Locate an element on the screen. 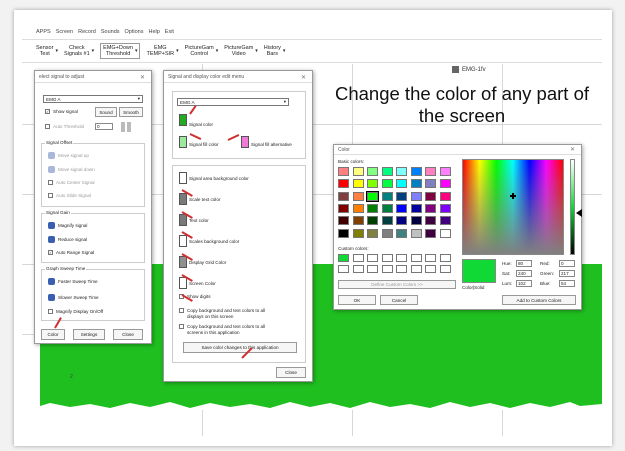 The image size is (625, 451). auto-range-checkbox: ✓ Auto Range Signal is located at coordinates (71, 252).